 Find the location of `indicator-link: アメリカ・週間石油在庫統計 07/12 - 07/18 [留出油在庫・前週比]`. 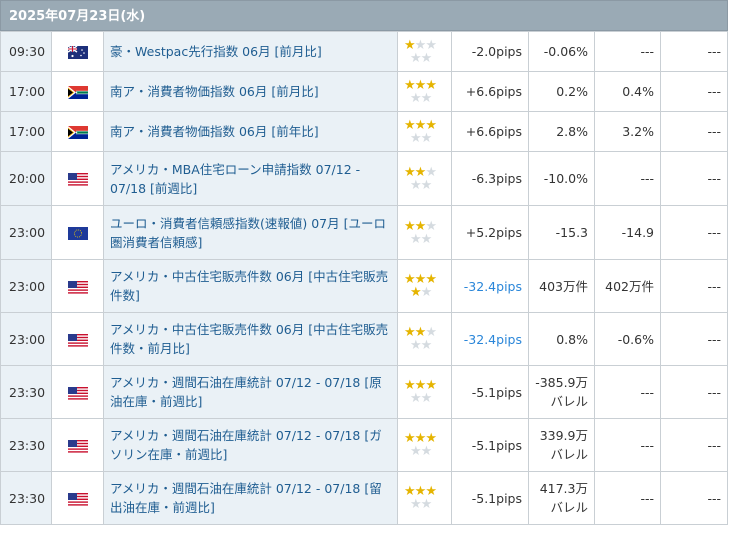

indicator-link: アメリカ・週間石油在庫統計 07/12 - 07/18 [留出油在庫・前週比] is located at coordinates (250, 498).